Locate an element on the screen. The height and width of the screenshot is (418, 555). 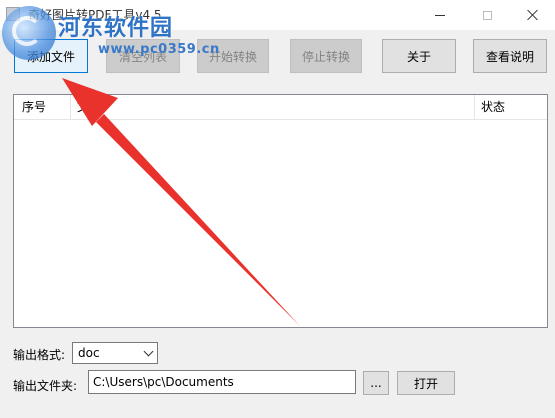
close-button is located at coordinates (532, 15).